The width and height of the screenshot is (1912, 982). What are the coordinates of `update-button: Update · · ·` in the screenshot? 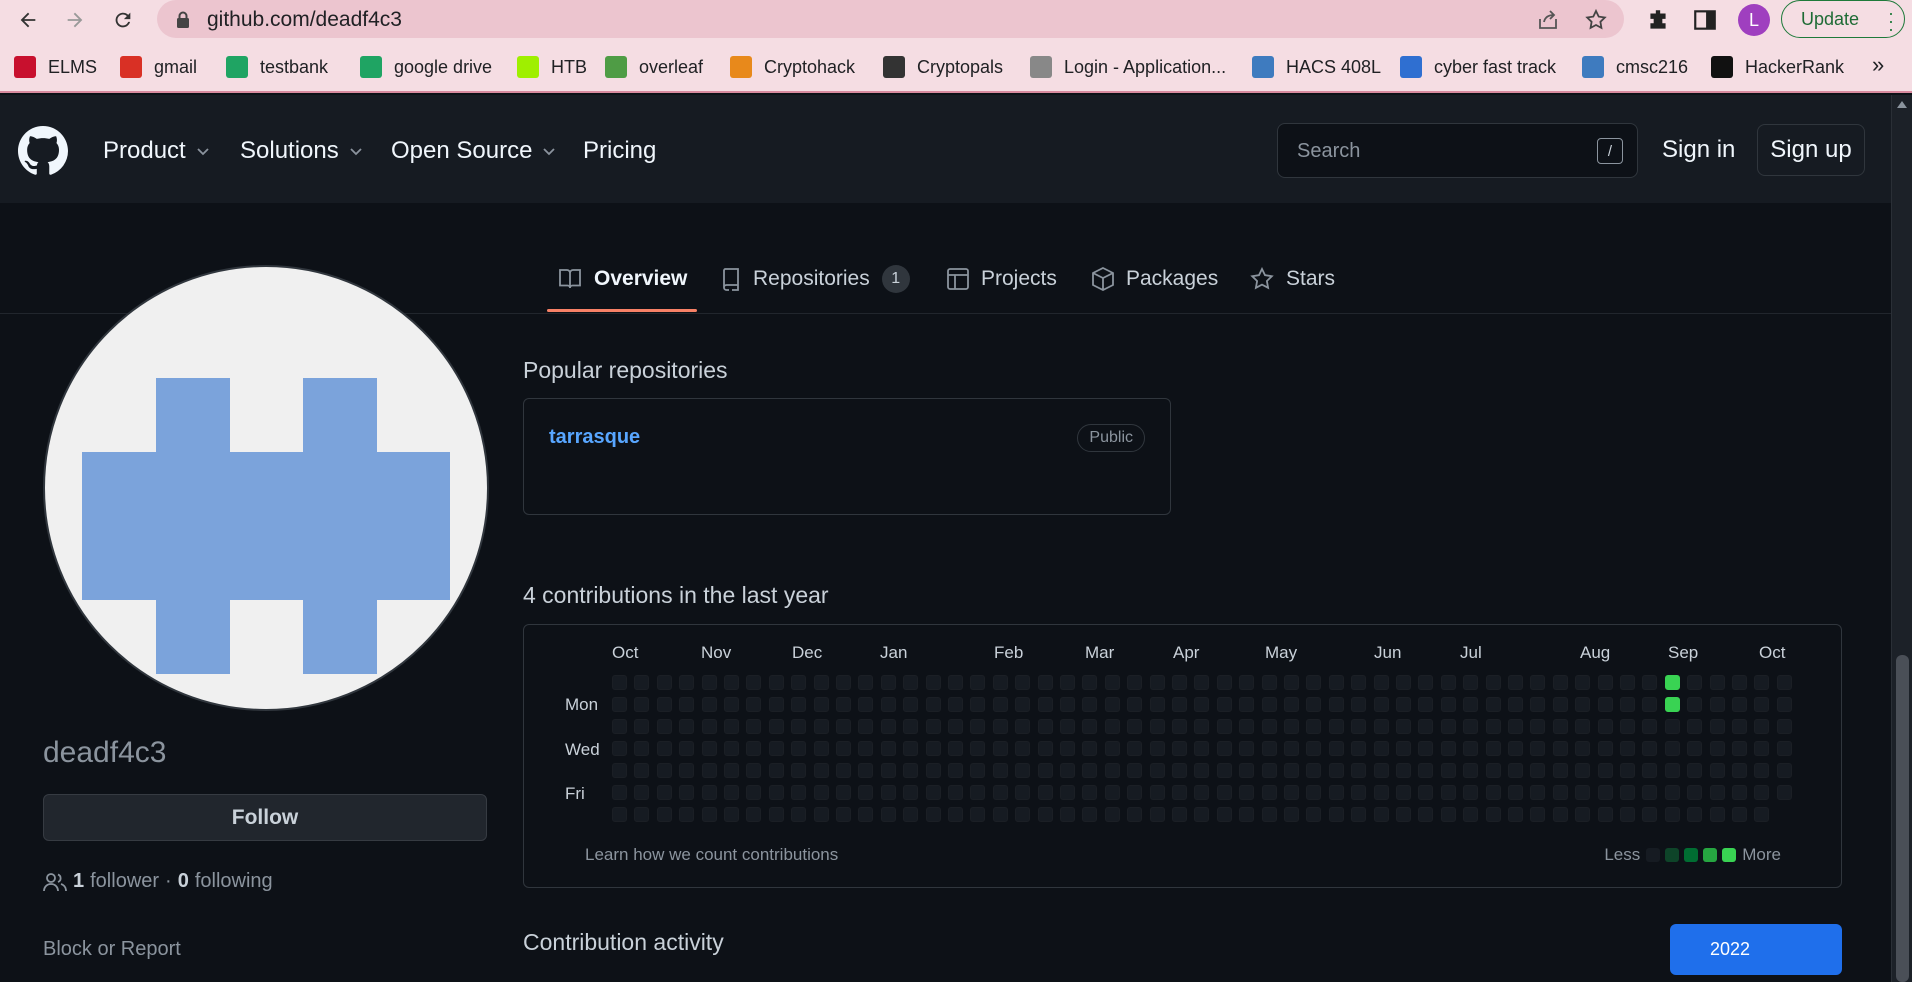 It's located at (1843, 19).